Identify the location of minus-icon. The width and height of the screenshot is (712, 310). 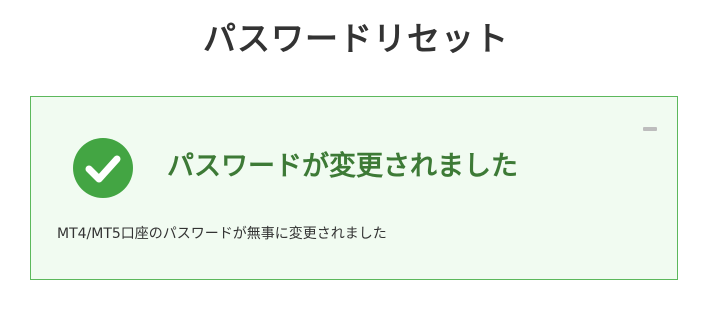
(650, 129).